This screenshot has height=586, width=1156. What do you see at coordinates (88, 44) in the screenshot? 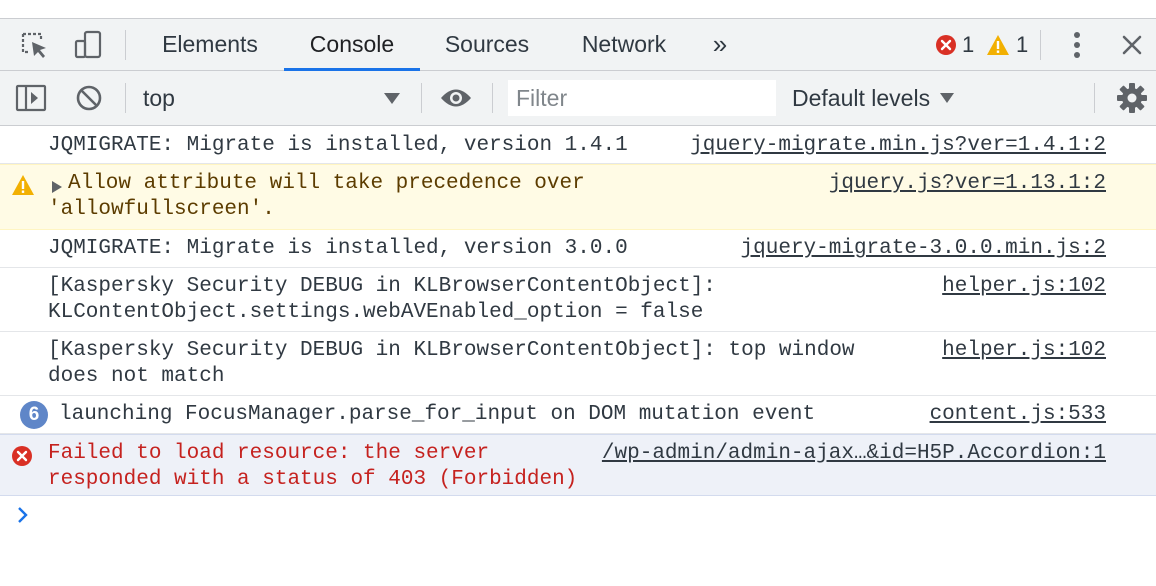
I see `device-toolbar-icon` at bounding box center [88, 44].